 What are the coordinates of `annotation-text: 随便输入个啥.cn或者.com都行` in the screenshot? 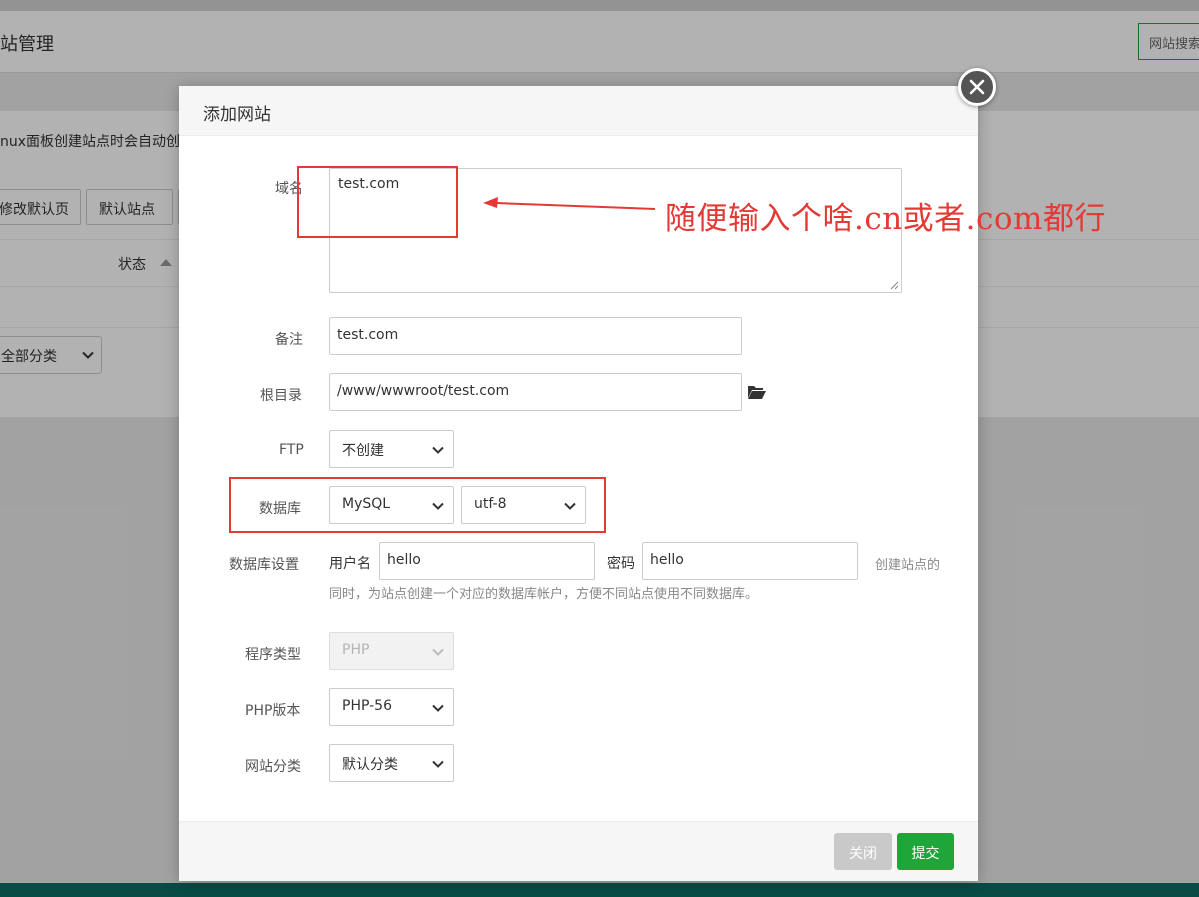 It's located at (885, 219).